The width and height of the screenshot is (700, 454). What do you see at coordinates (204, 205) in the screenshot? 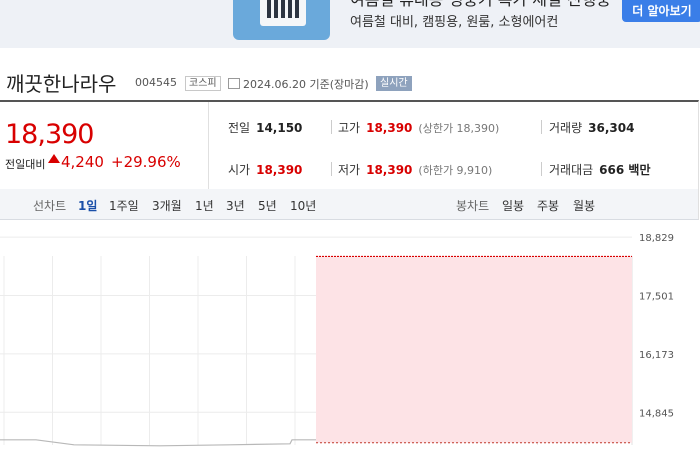
I see `tab-1y: 1년` at bounding box center [204, 205].